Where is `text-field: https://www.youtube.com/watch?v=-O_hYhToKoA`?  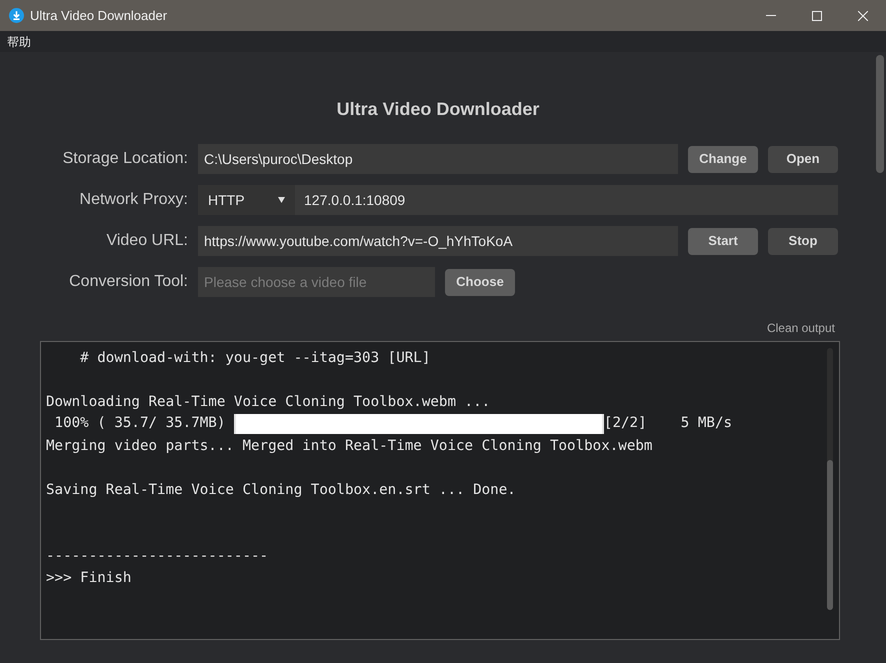 text-field: https://www.youtube.com/watch?v=-O_hYhToKoA is located at coordinates (438, 241).